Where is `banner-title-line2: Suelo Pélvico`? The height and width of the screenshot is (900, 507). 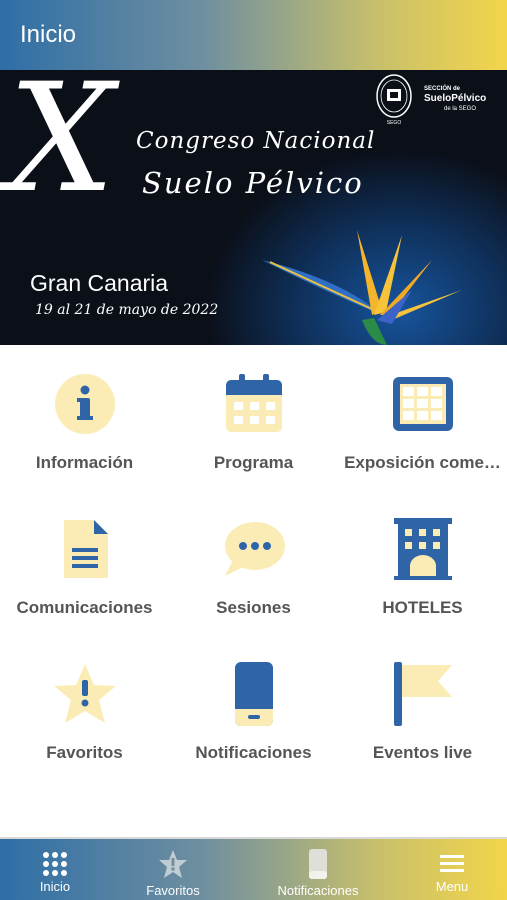
banner-title-line2: Suelo Pélvico is located at coordinates (253, 183).